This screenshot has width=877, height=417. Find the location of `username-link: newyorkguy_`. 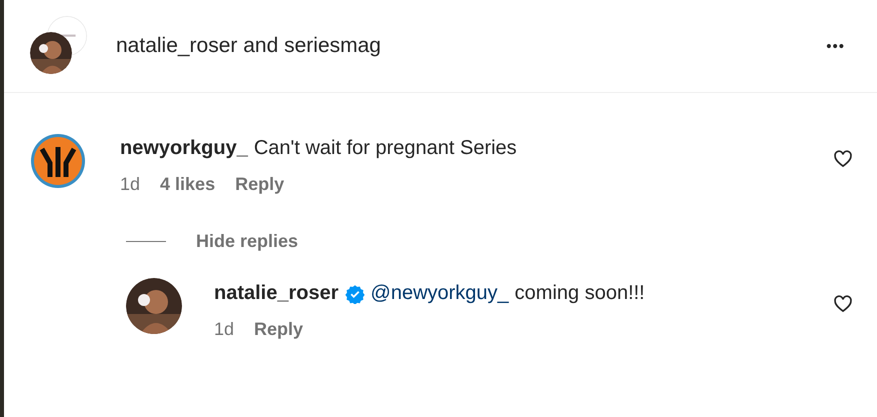

username-link: newyorkguy_ is located at coordinates (184, 148).